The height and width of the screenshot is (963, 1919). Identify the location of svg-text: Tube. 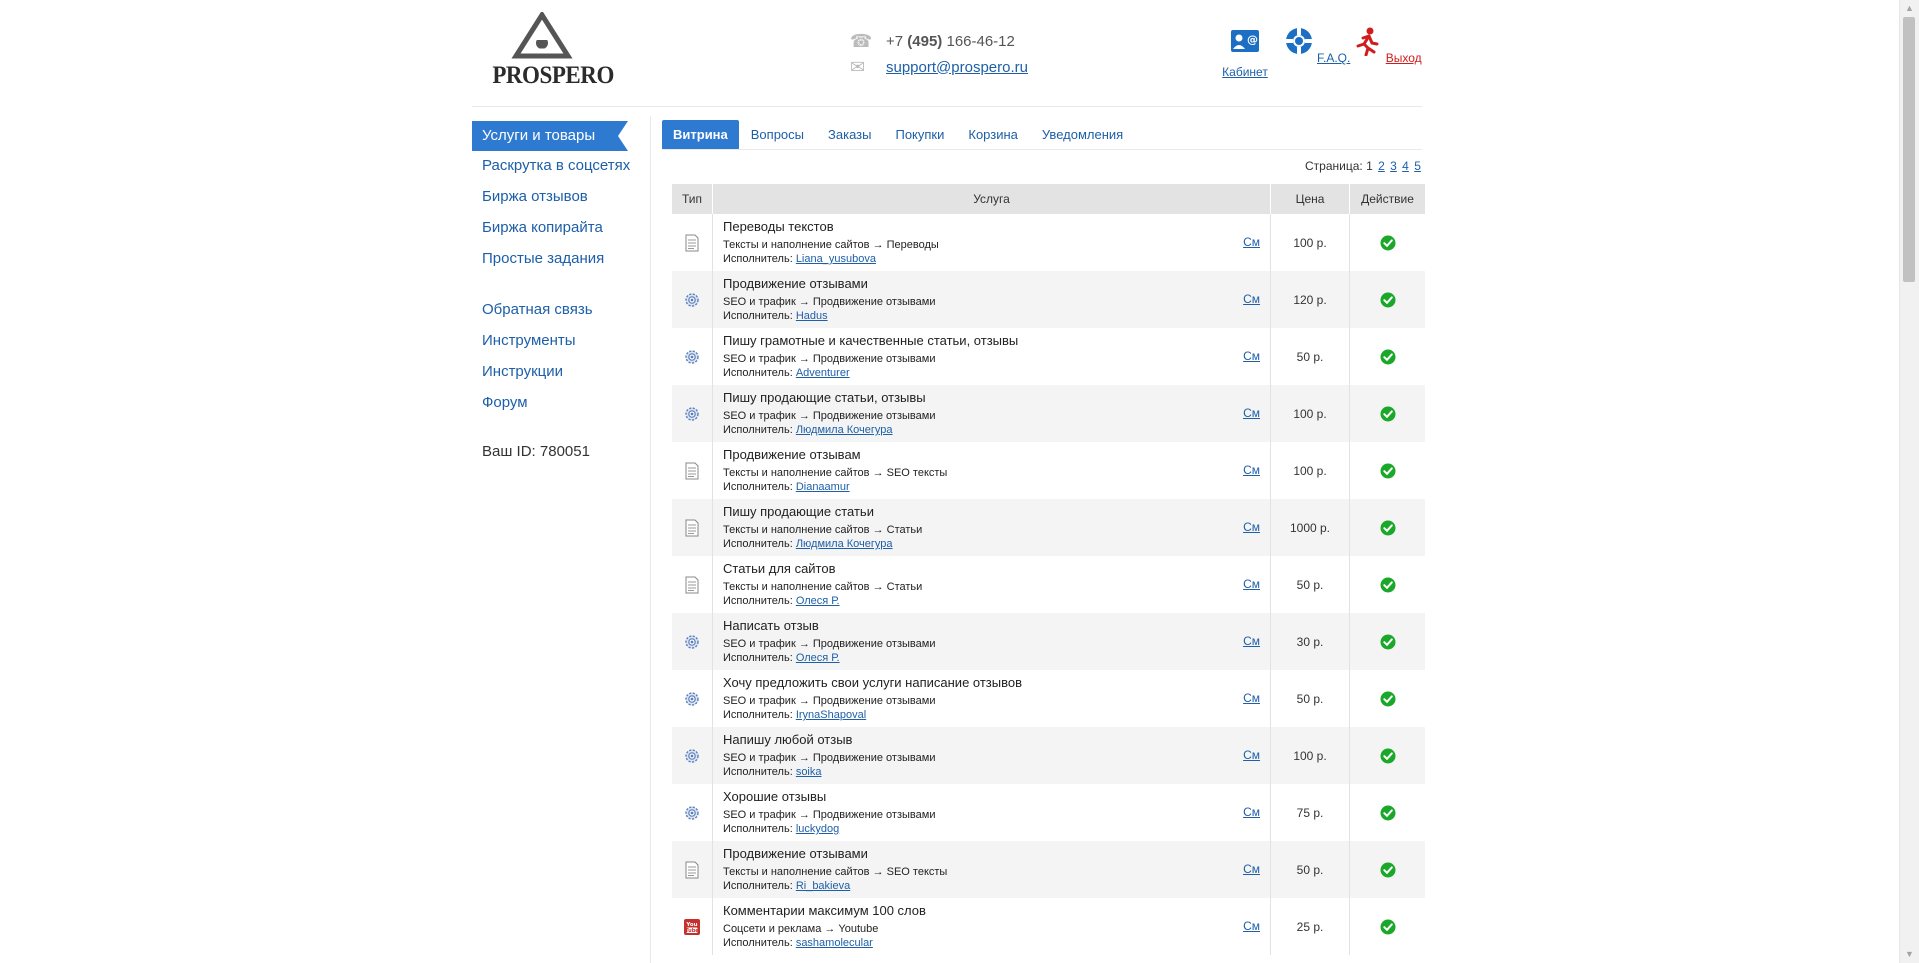
(692, 931).